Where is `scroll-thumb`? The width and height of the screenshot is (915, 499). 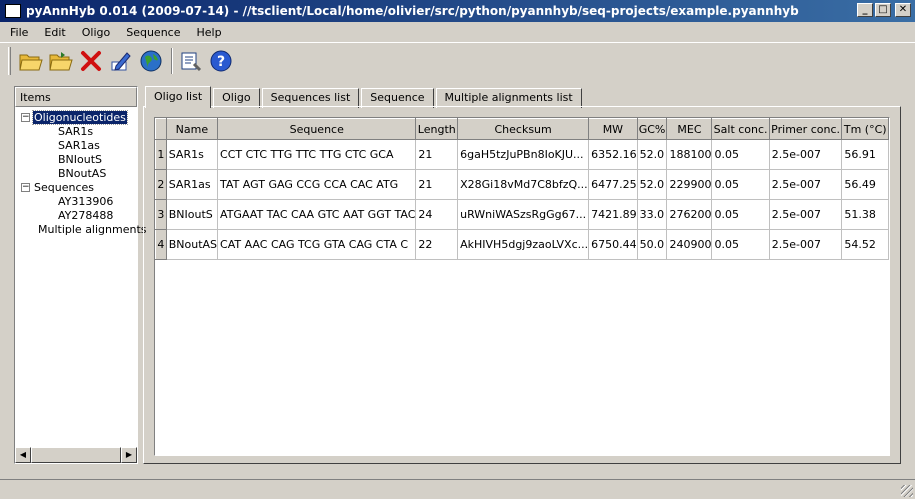
scroll-thumb is located at coordinates (76, 455).